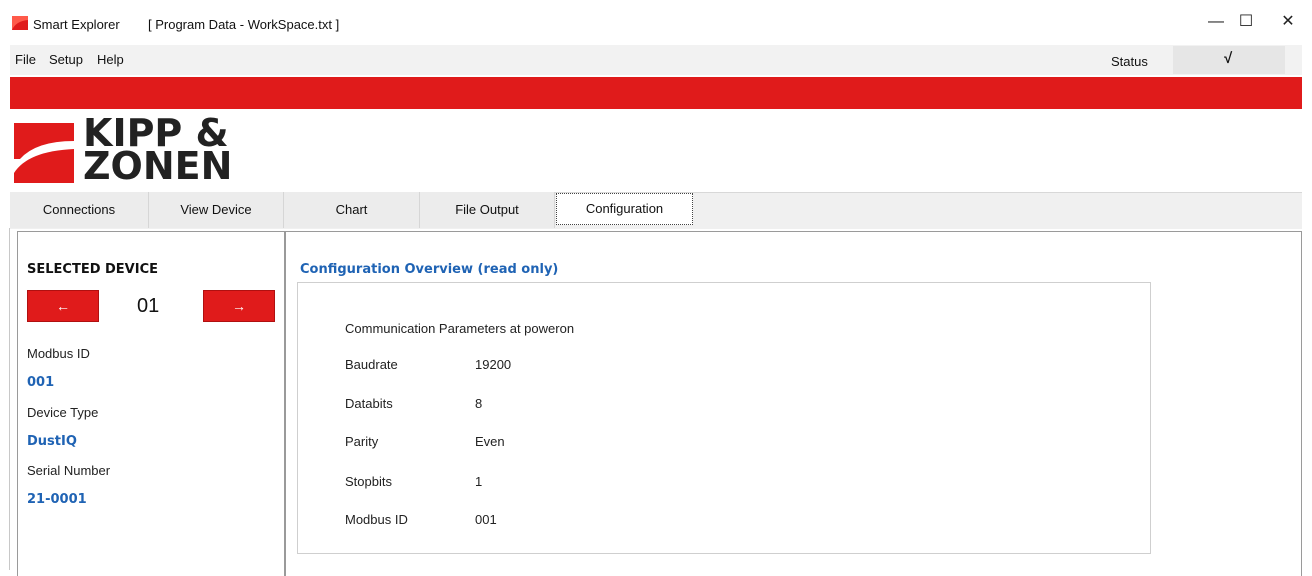  Describe the element at coordinates (216, 210) in the screenshot. I see `tab-view-device: View Device` at that location.